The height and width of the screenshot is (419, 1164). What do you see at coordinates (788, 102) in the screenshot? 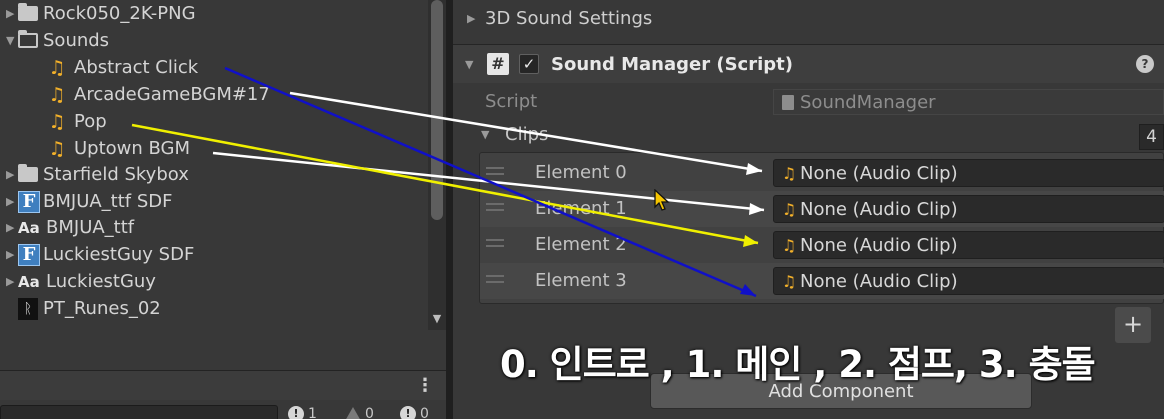
I see `script-file-icon` at bounding box center [788, 102].